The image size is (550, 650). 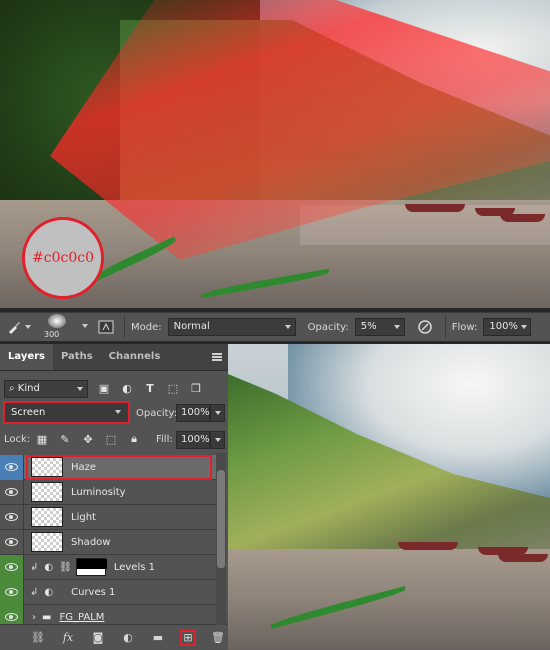 What do you see at coordinates (34, 617) in the screenshot?
I see `group-expand-chevron-icon: ›` at bounding box center [34, 617].